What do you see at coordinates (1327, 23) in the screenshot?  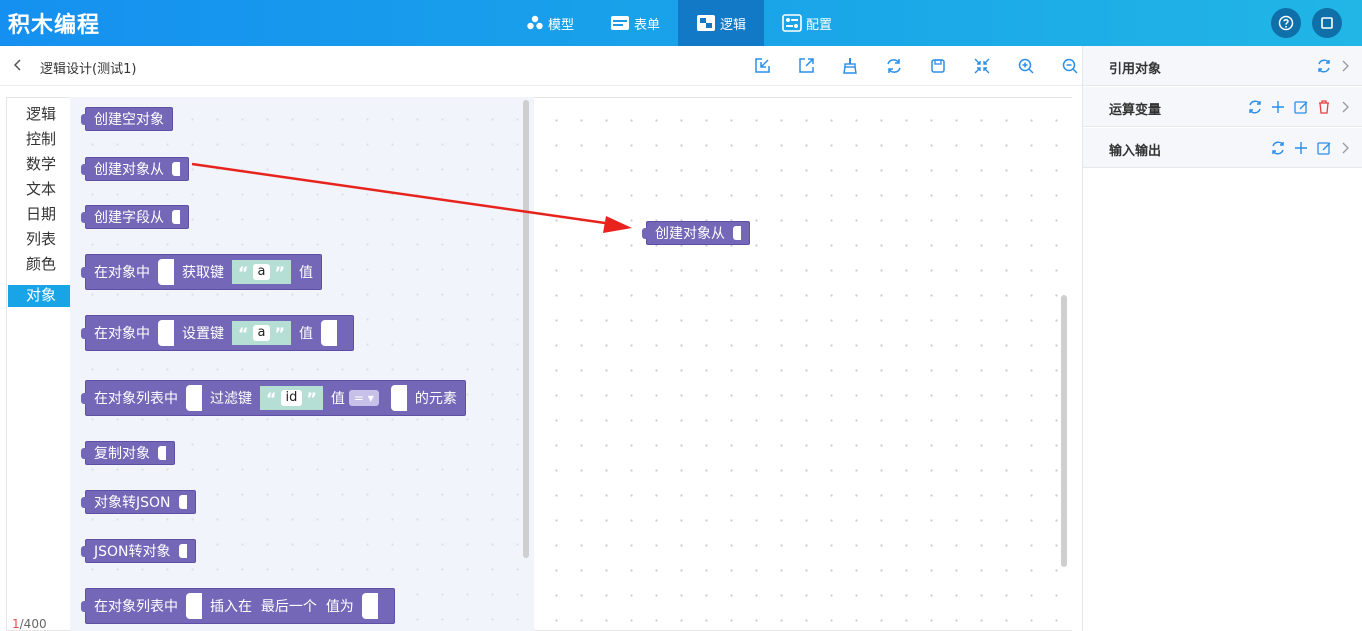 I see `fullscreen-button` at bounding box center [1327, 23].